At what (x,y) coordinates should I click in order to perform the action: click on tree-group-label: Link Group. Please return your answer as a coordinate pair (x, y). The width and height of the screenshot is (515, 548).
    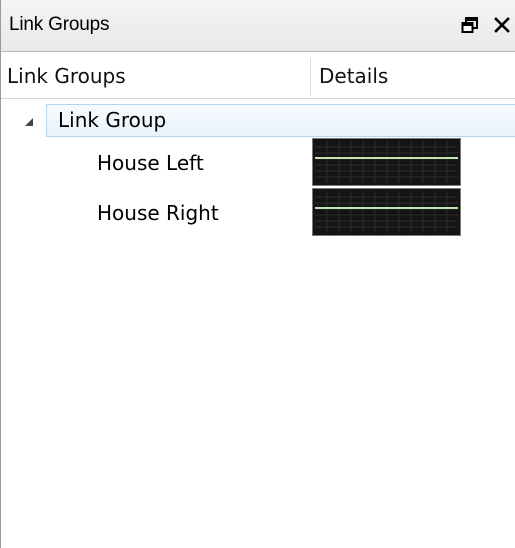
    Looking at the image, I should click on (112, 120).